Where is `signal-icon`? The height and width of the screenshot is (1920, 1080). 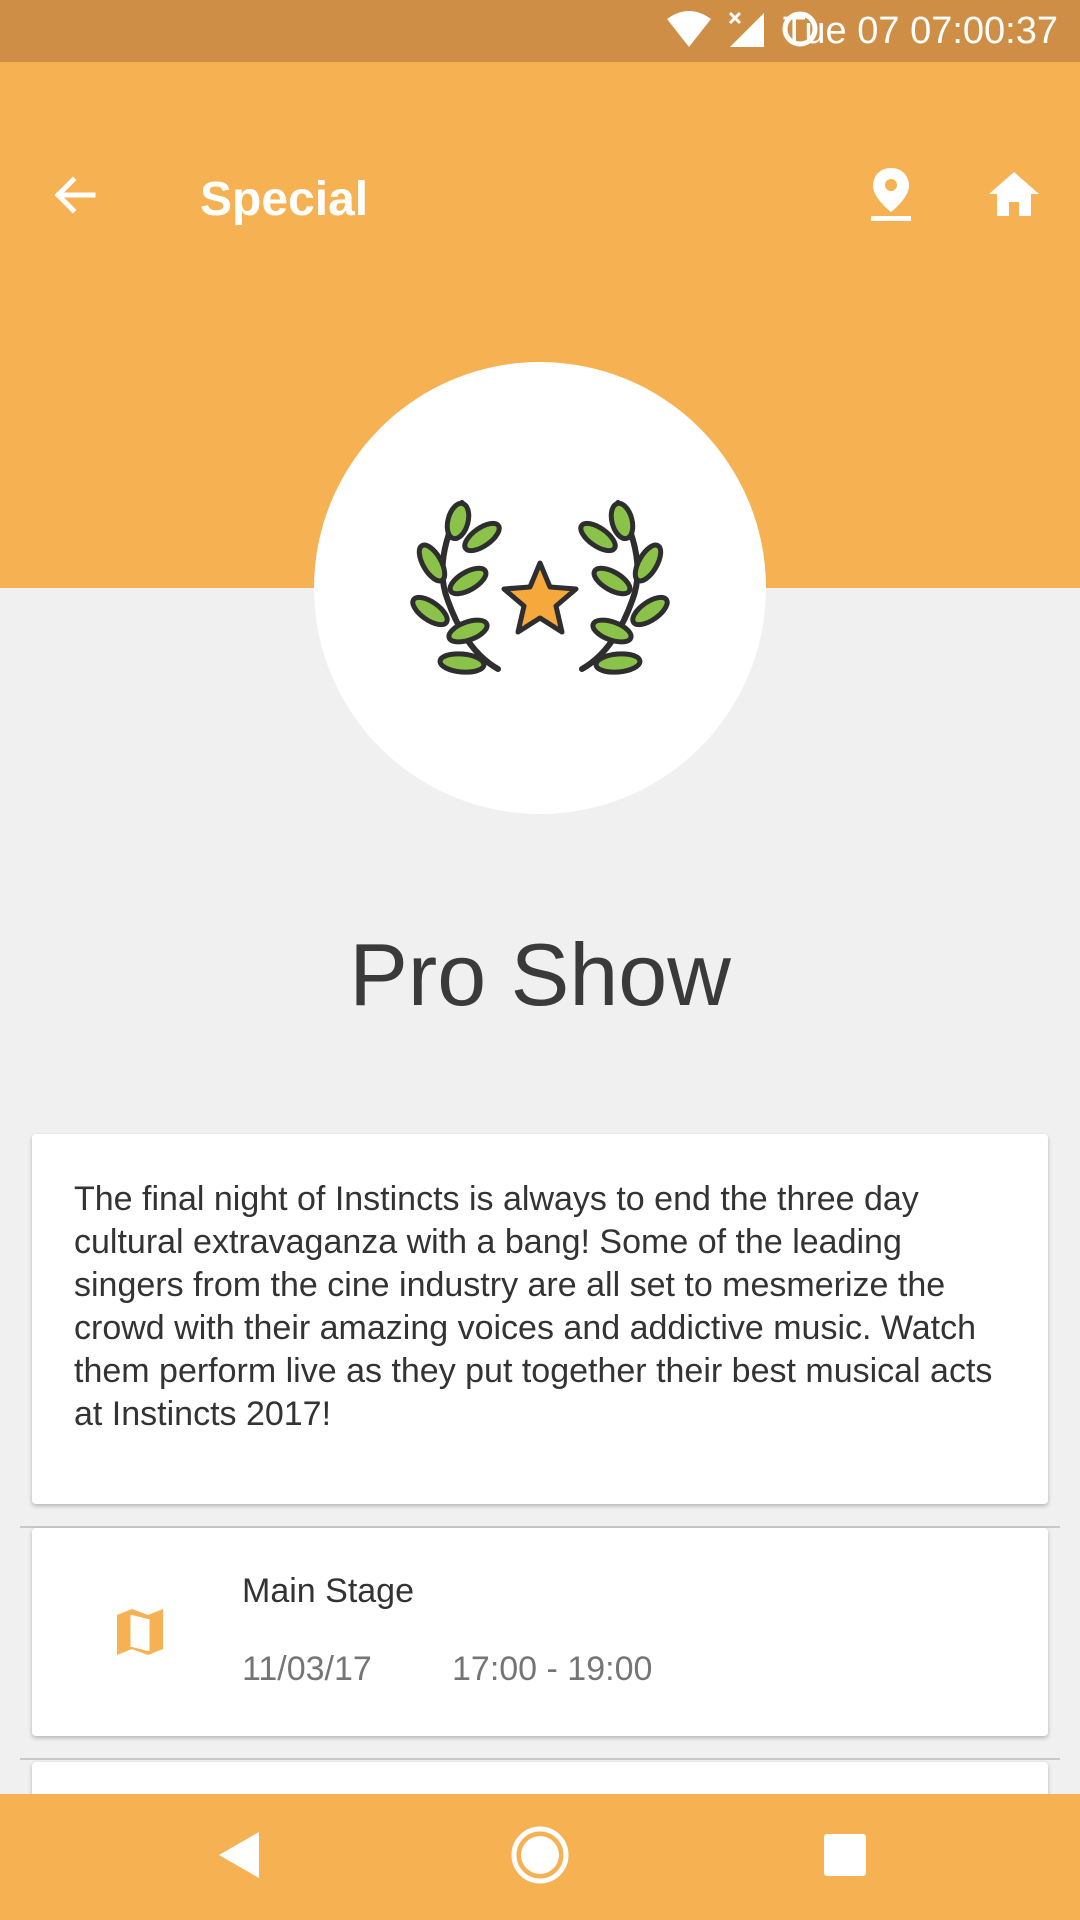 signal-icon is located at coordinates (746, 31).